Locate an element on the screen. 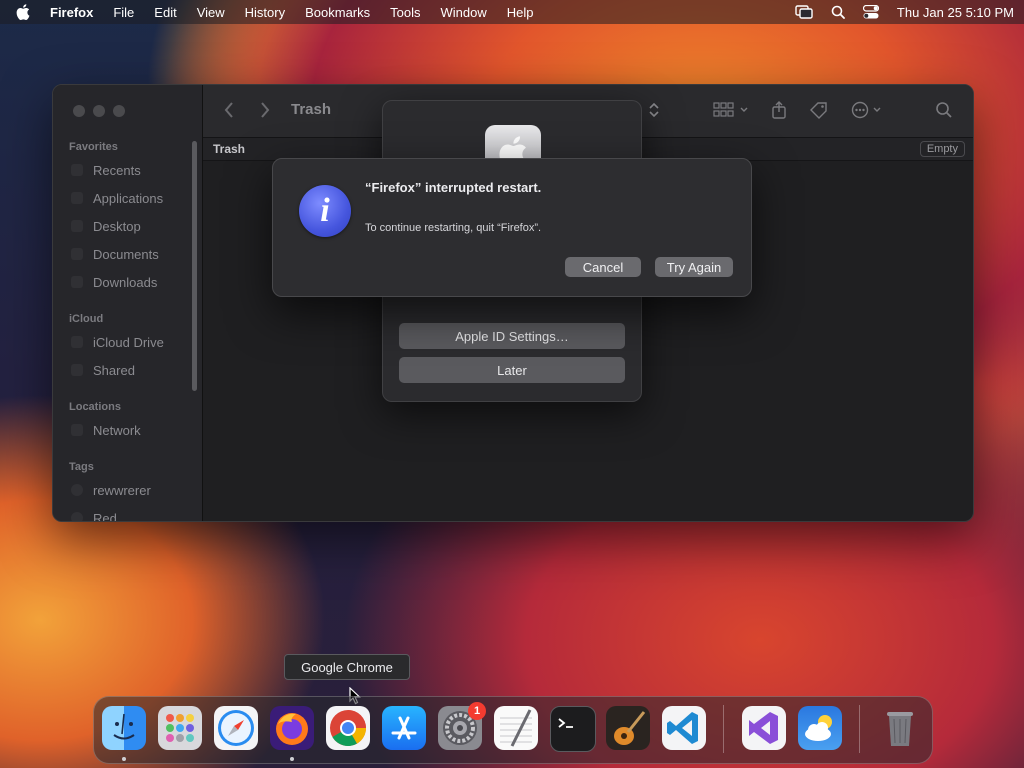 This screenshot has height=768, width=1024. menu-view: View is located at coordinates (211, 12).